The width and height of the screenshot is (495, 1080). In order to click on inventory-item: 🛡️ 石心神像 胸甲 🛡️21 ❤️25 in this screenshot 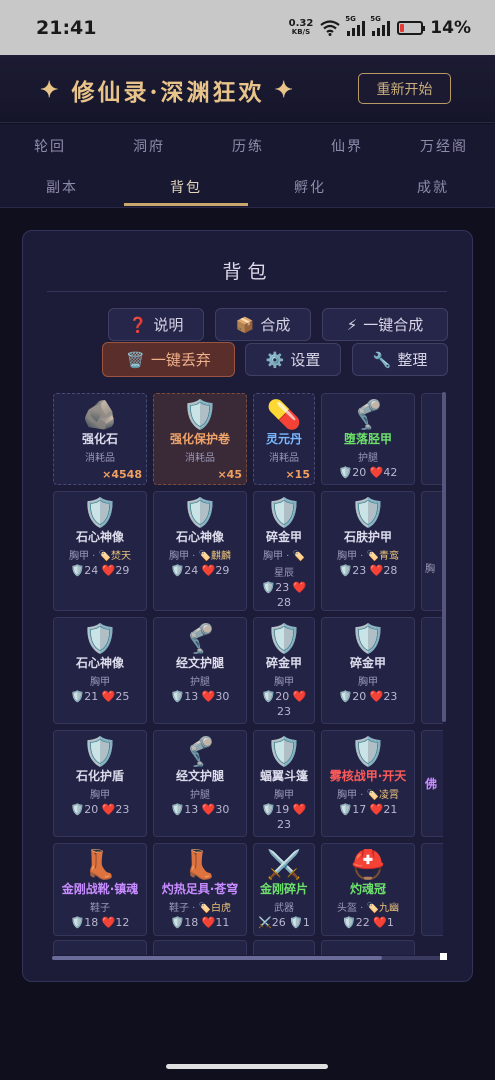, I will do `click(100, 670)`.